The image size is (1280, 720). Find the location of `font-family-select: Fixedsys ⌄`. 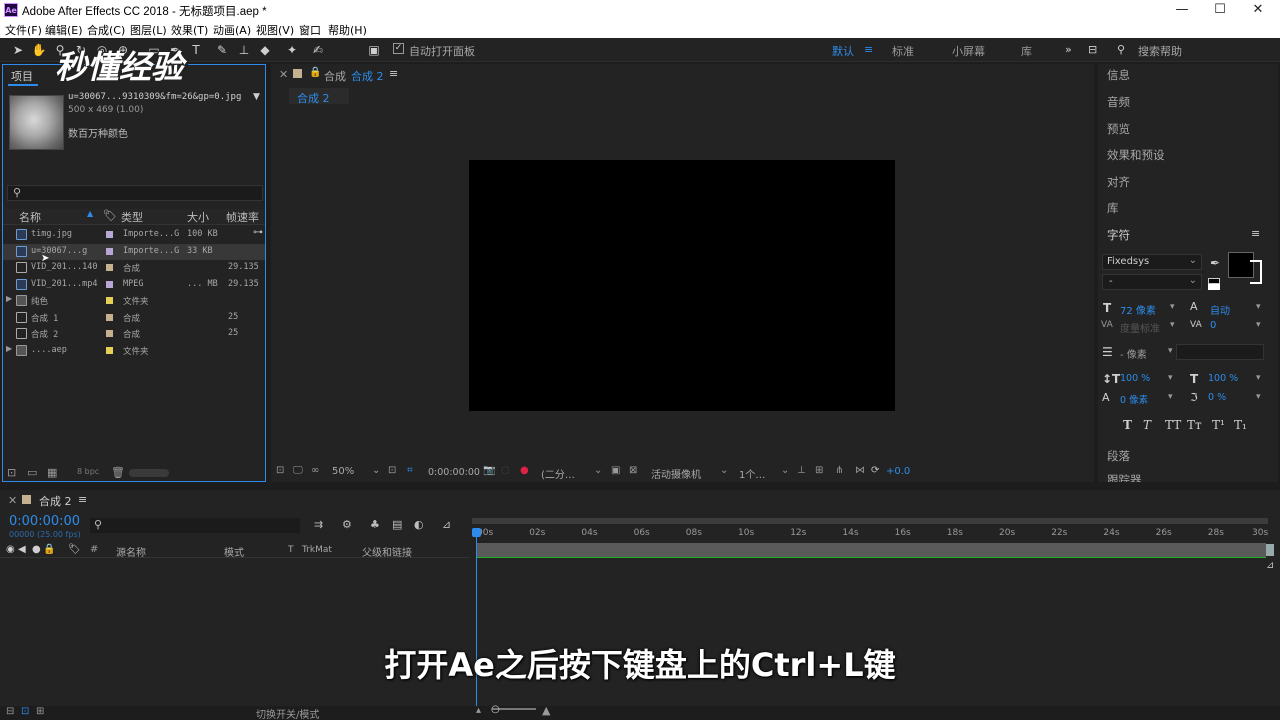

font-family-select: Fixedsys ⌄ is located at coordinates (1152, 262).